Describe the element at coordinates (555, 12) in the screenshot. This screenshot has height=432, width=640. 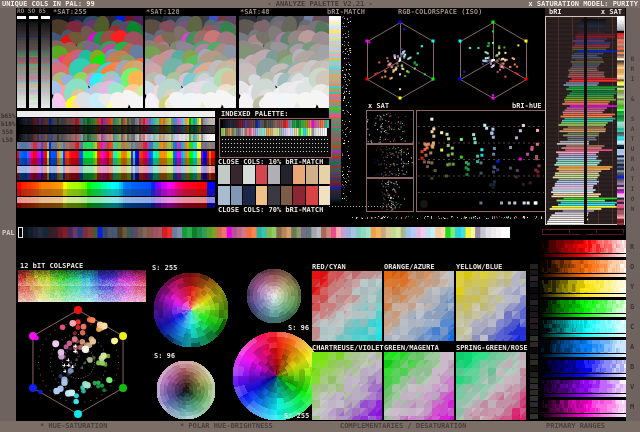
I see `bri-column-header: bRI` at that location.